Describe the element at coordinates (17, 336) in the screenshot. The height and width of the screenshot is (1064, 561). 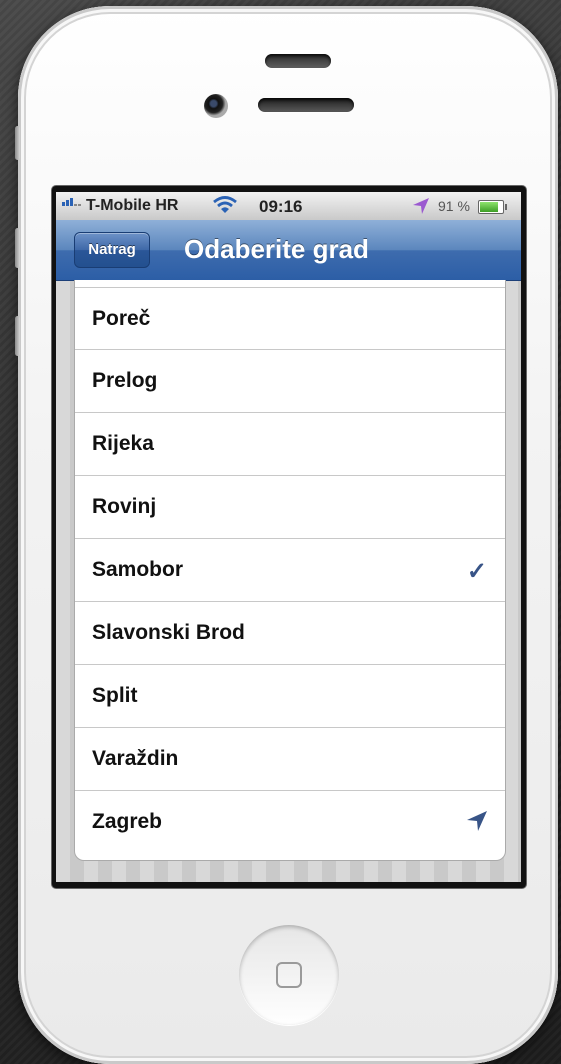
I see `volume-down-button` at that location.